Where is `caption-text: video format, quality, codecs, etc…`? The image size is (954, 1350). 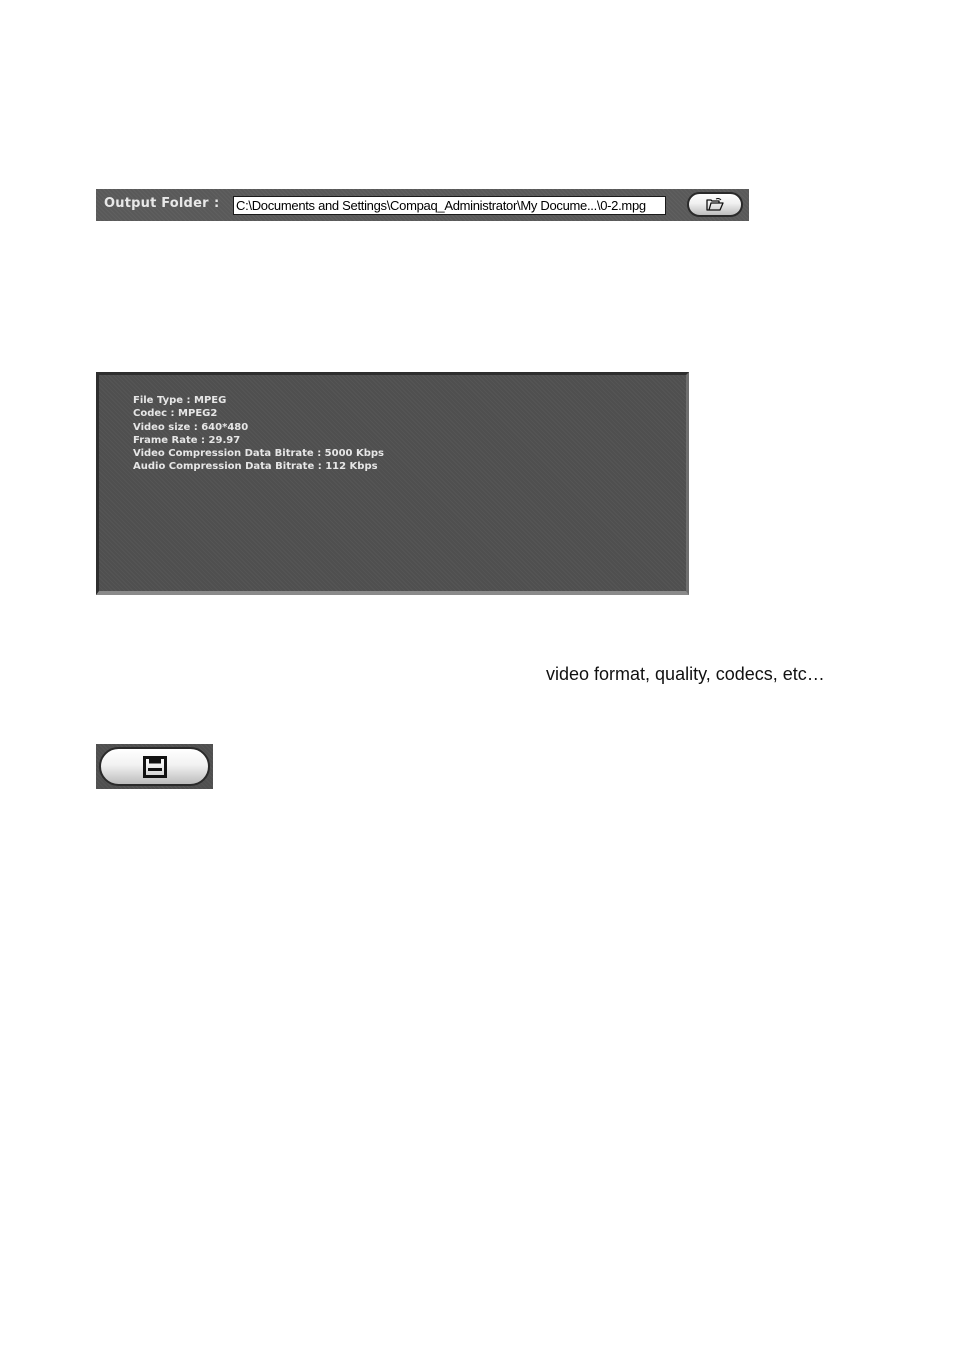
caption-text: video format, quality, codecs, etc… is located at coordinates (685, 674).